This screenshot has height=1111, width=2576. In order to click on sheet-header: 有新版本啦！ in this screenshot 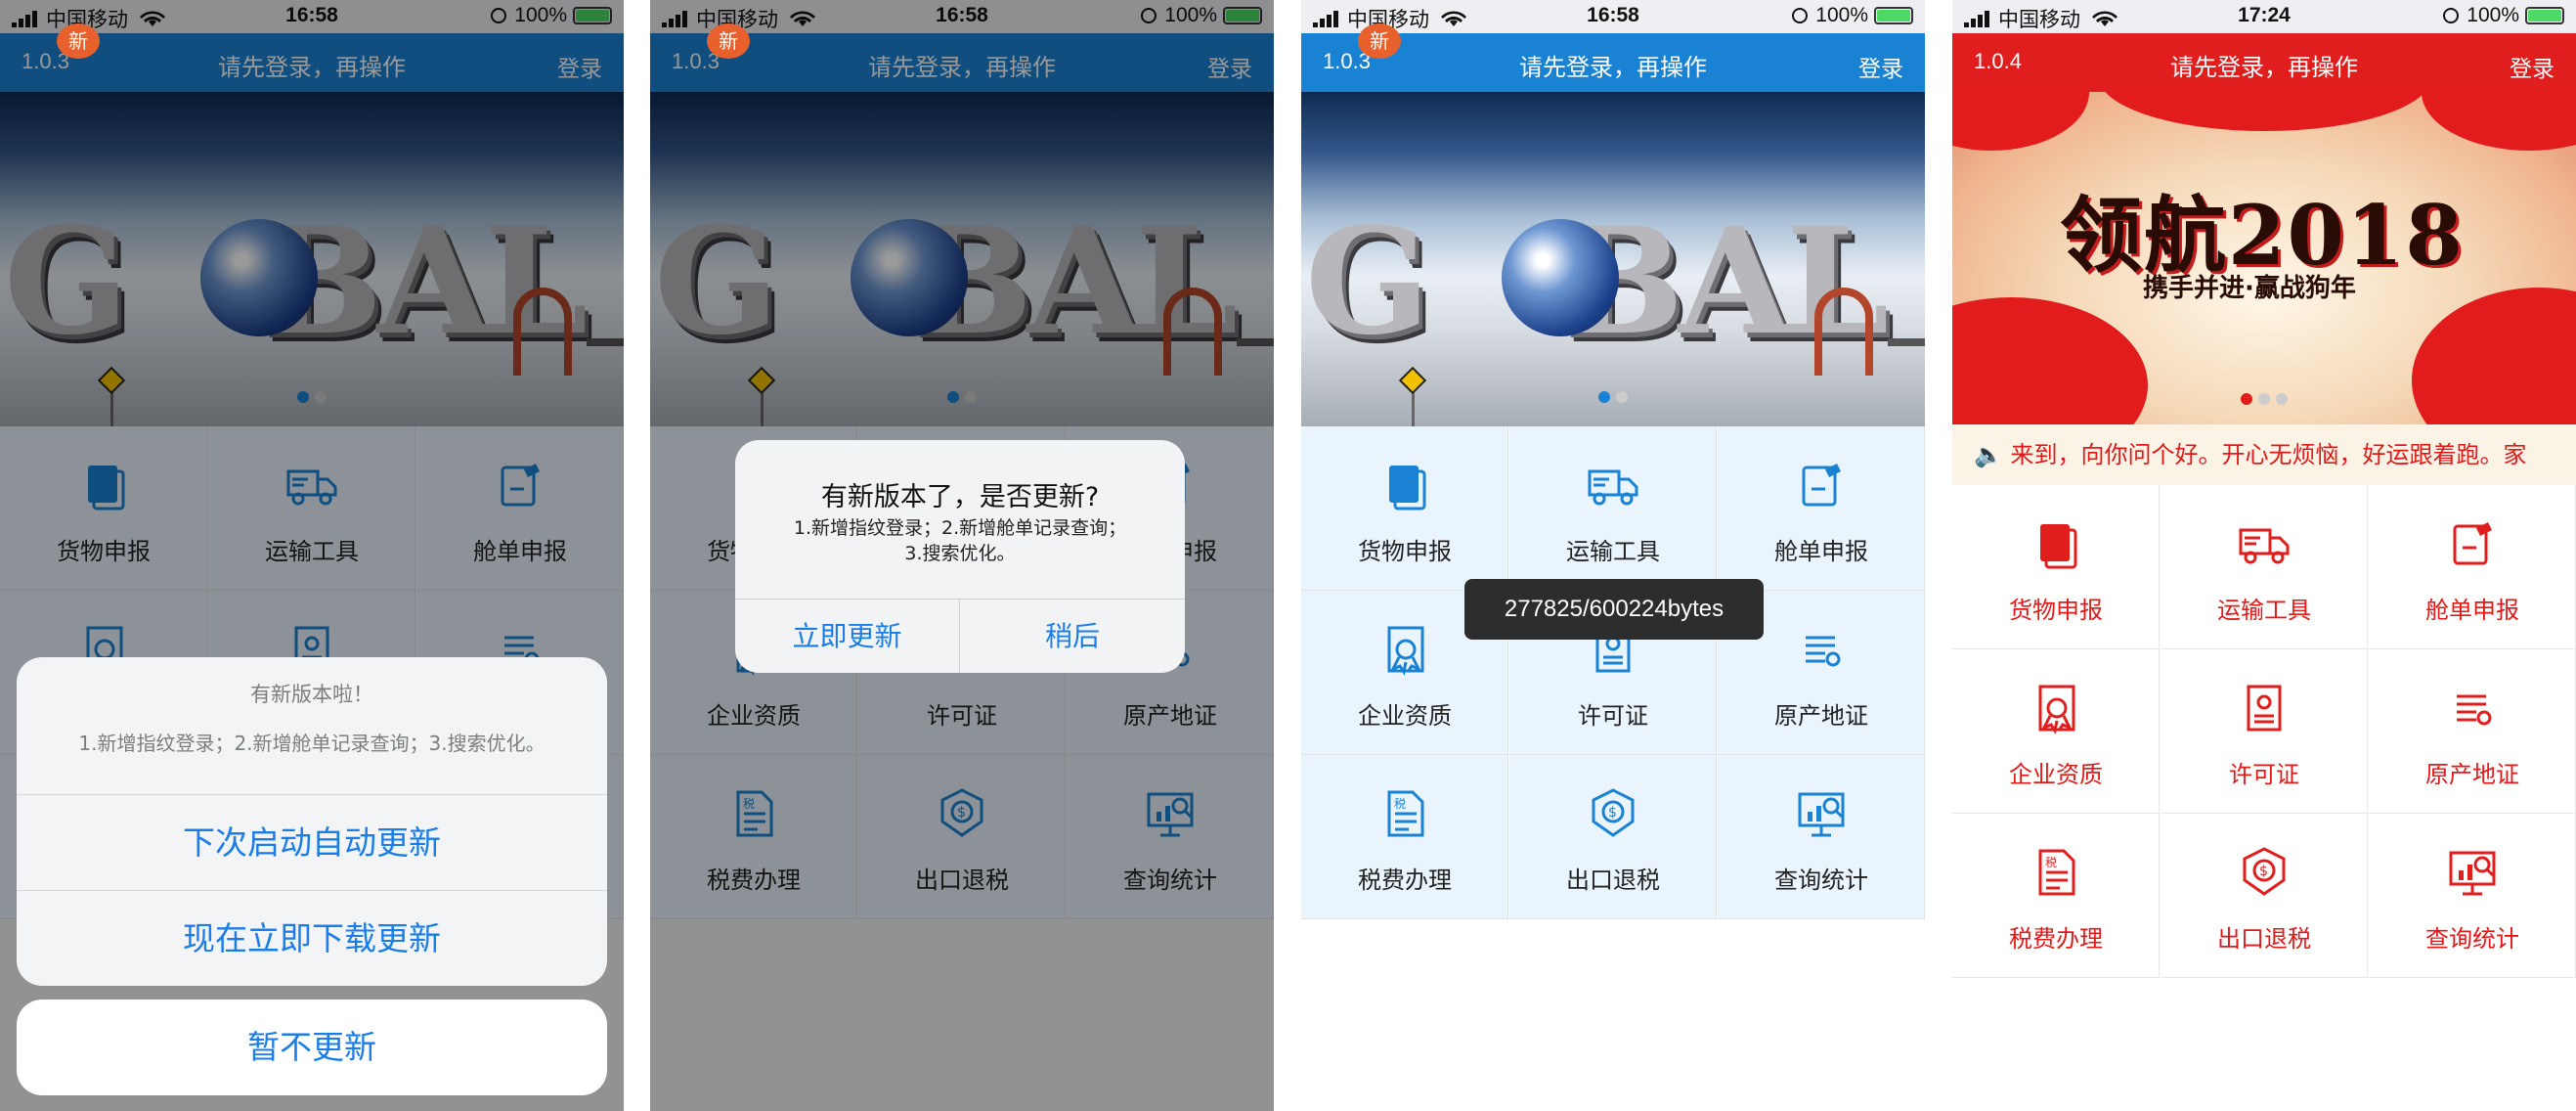, I will do `click(311, 694)`.